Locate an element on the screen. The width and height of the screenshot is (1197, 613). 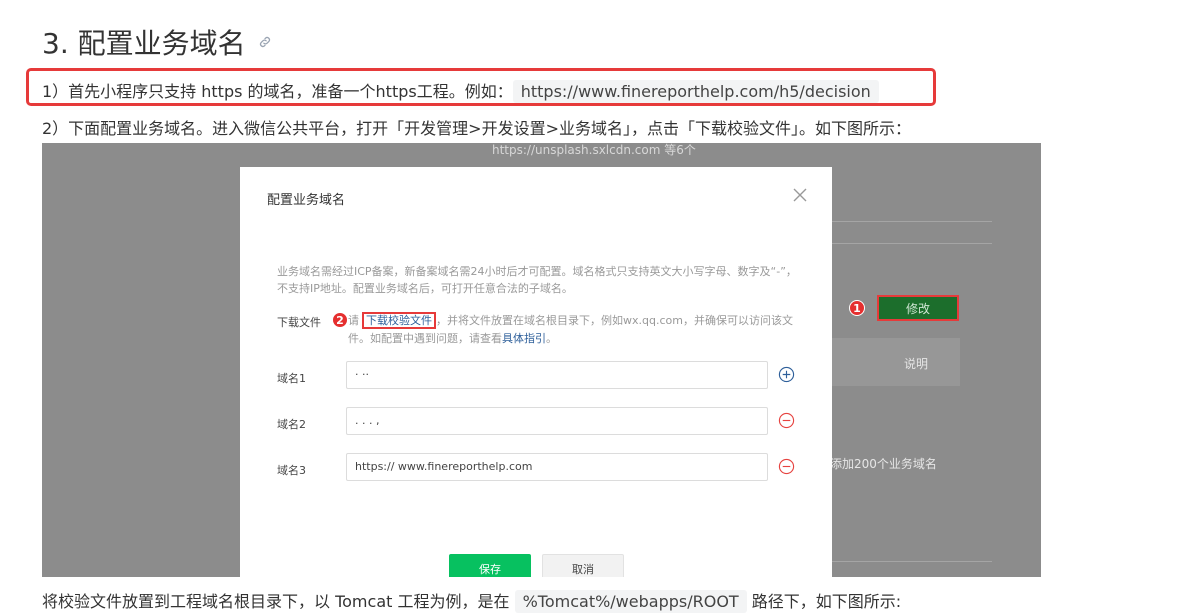
step3-text-before: 将校验文件放置到工程域名根目录下，以 Tomcat 工程为例，是在 is located at coordinates (276, 601).